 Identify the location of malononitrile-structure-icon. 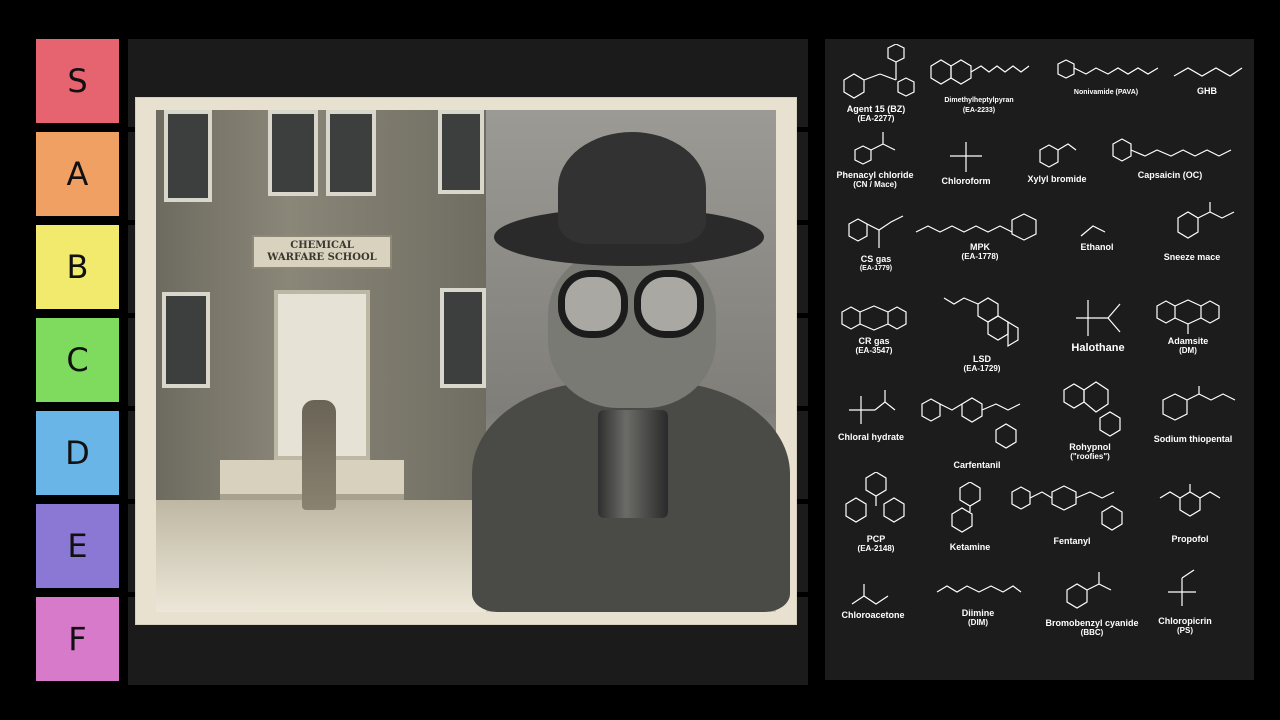
(876, 231).